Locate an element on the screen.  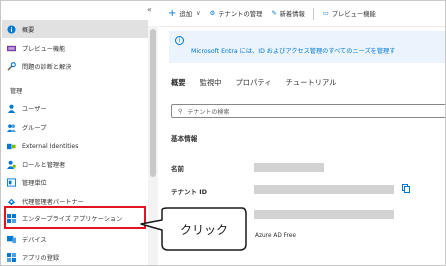
roles-icon is located at coordinates (11, 164).